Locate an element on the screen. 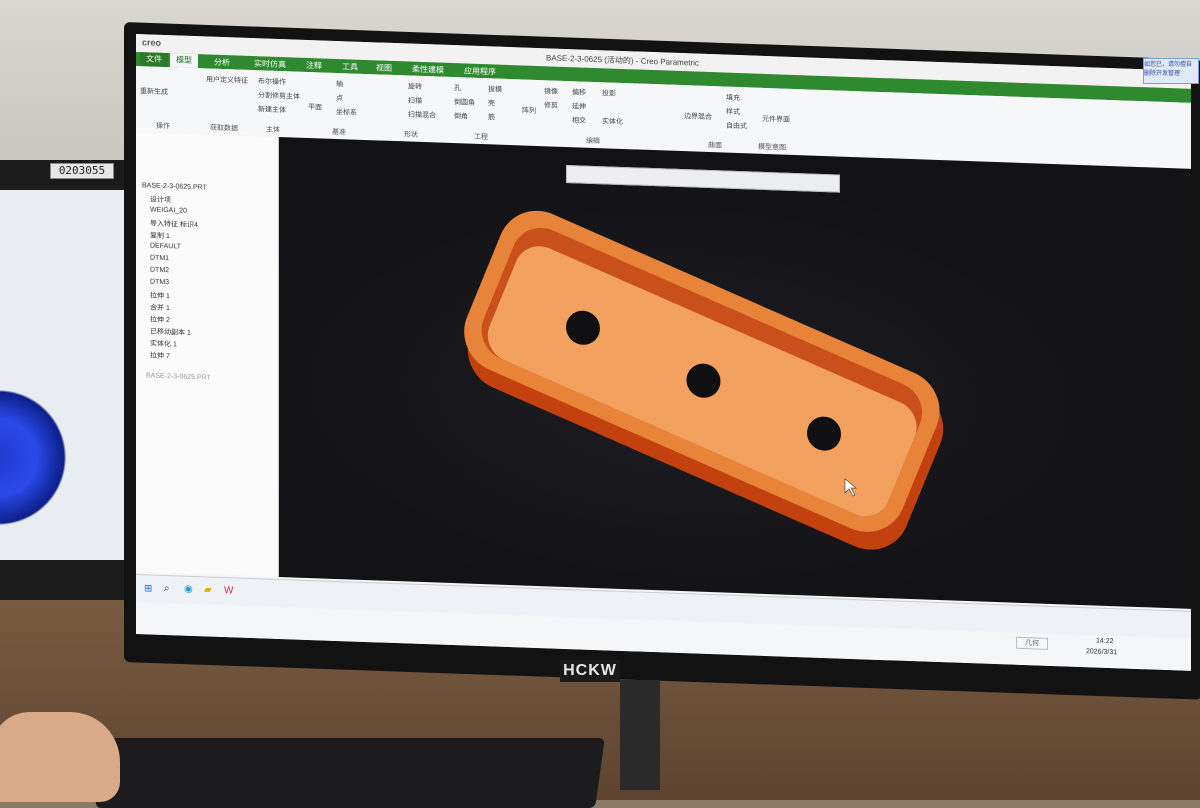  edge-icon: ◉ is located at coordinates (188, 589).